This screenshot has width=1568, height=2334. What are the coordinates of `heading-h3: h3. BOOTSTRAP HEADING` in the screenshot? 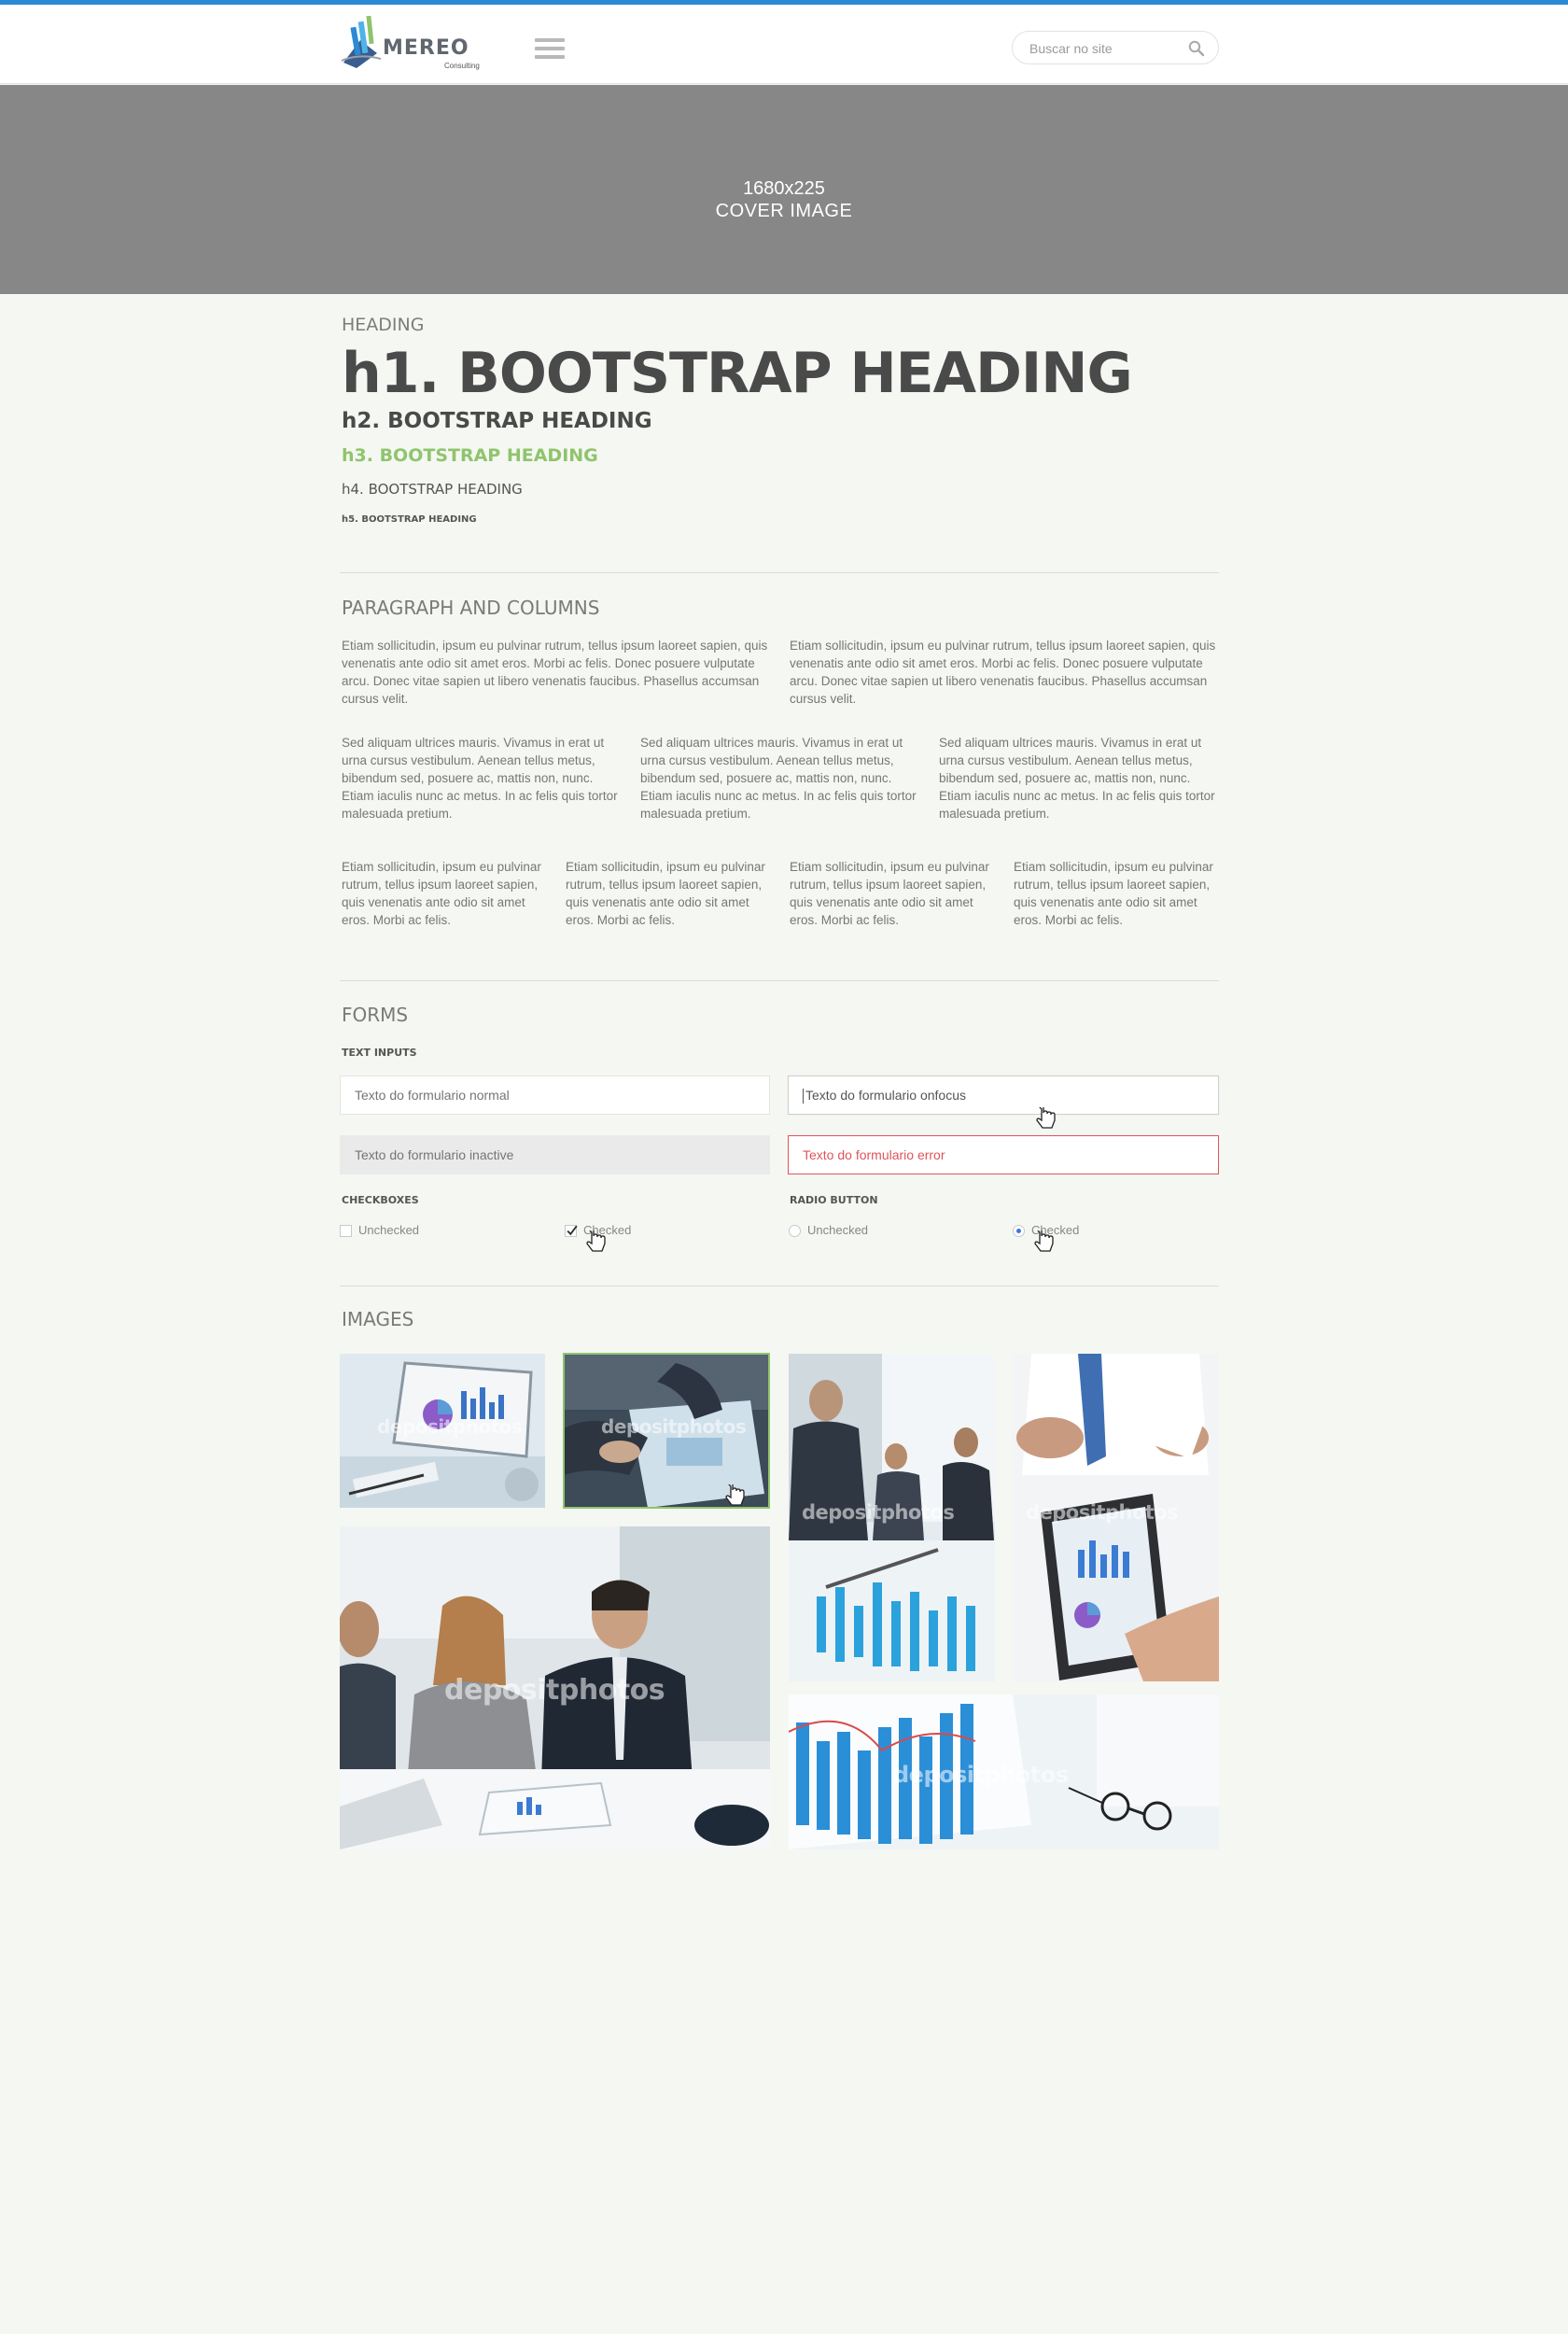 It's located at (470, 455).